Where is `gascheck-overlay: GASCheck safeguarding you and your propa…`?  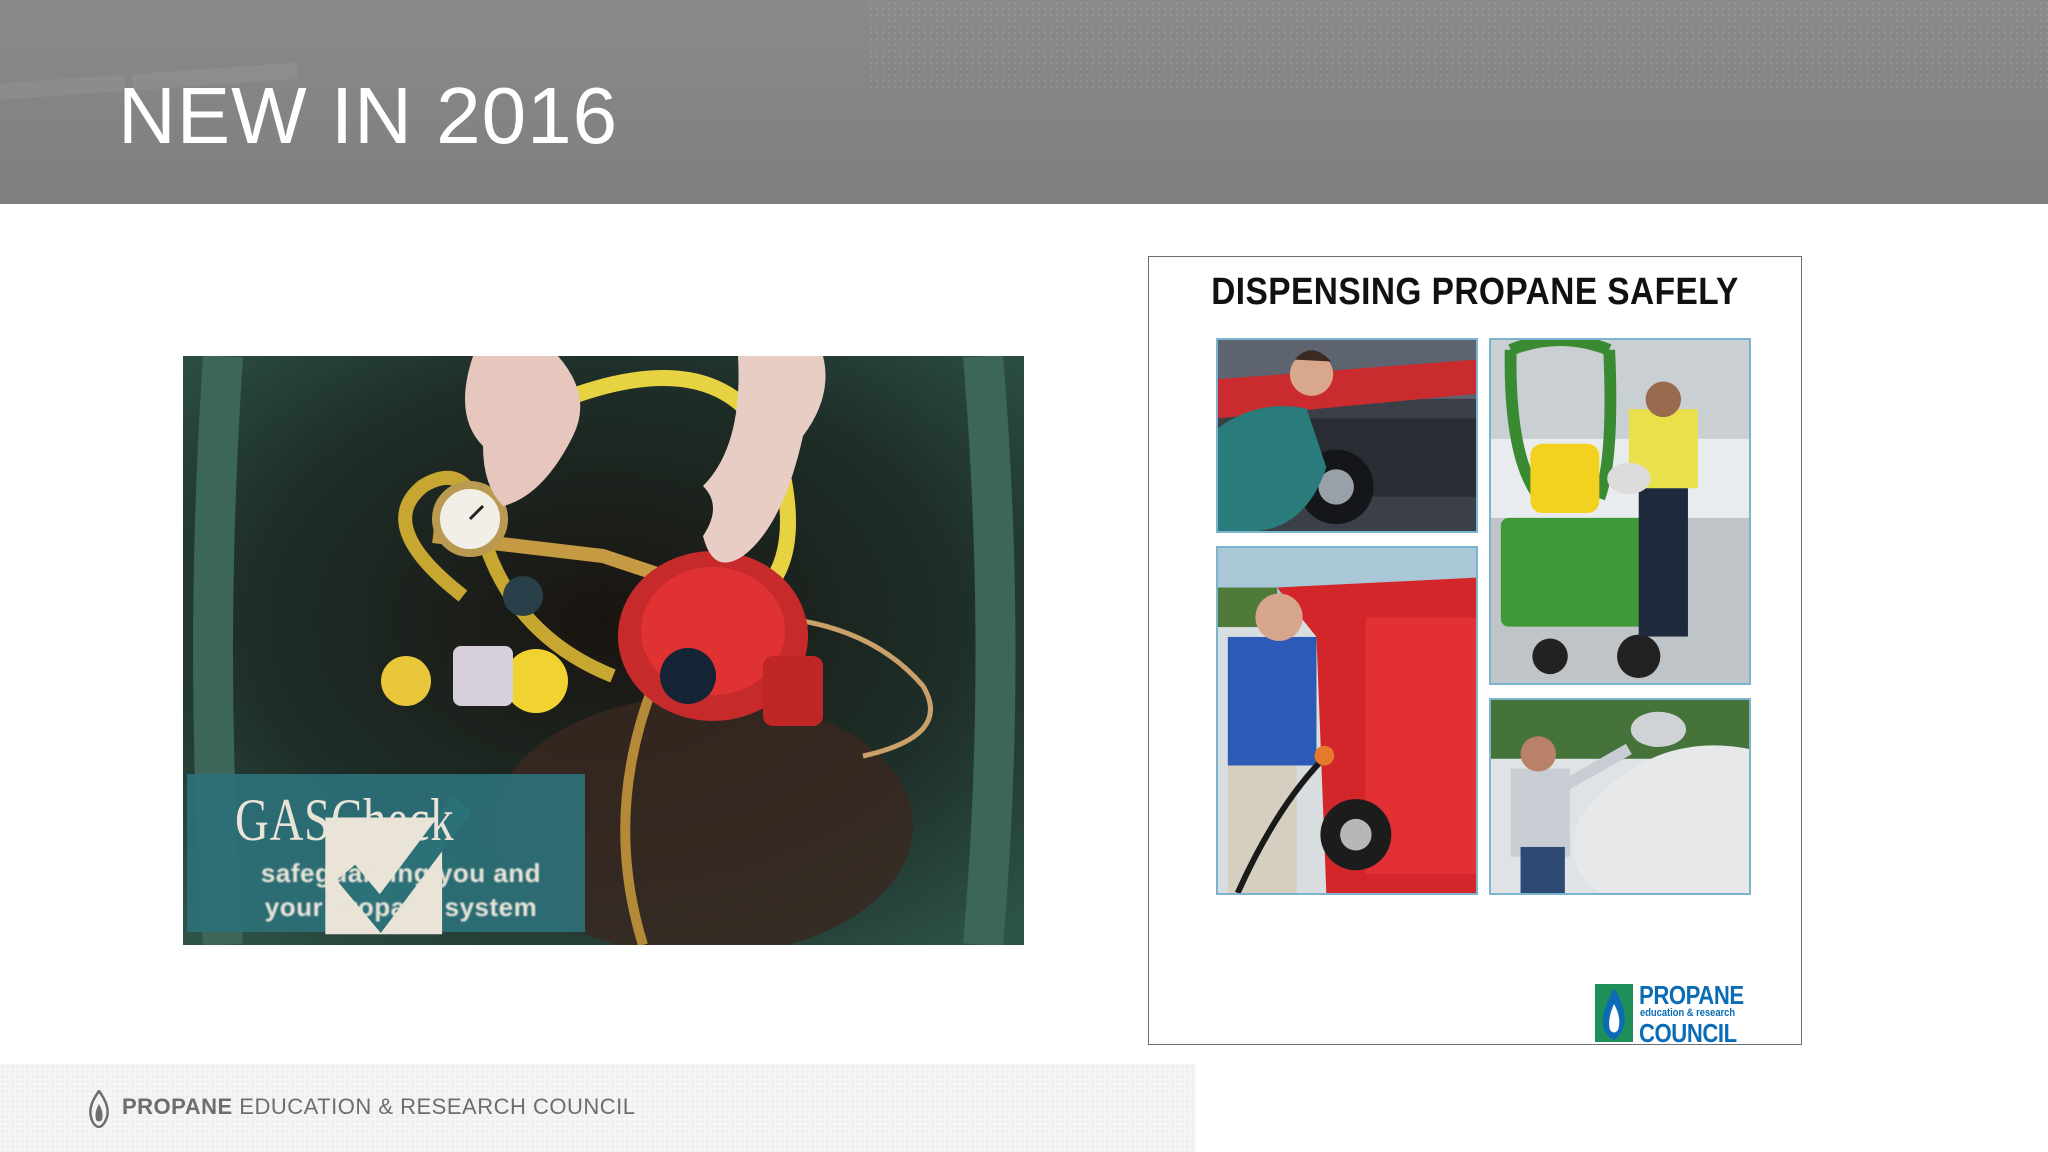
gascheck-overlay: GASCheck safeguarding you and your propa… is located at coordinates (386, 854).